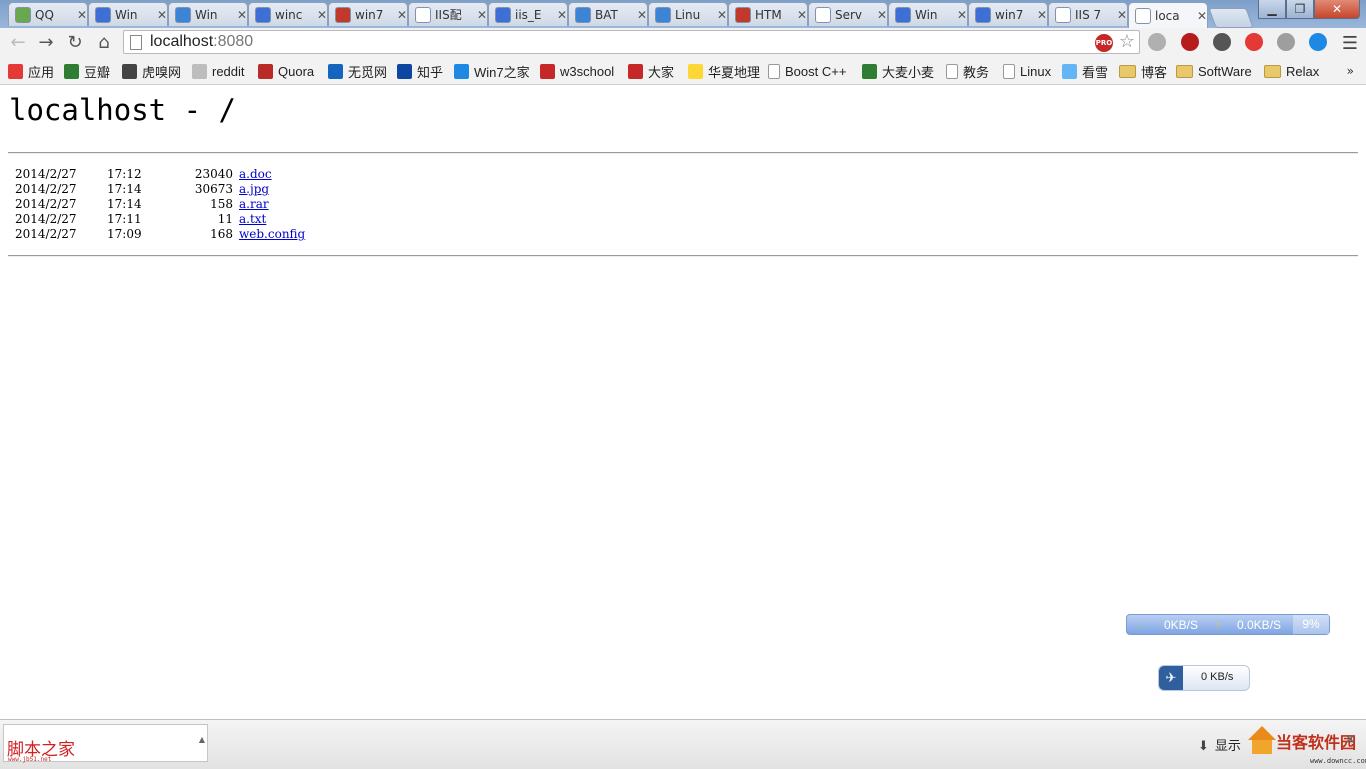  I want to click on bookmark-item: 应用, so click(31, 71).